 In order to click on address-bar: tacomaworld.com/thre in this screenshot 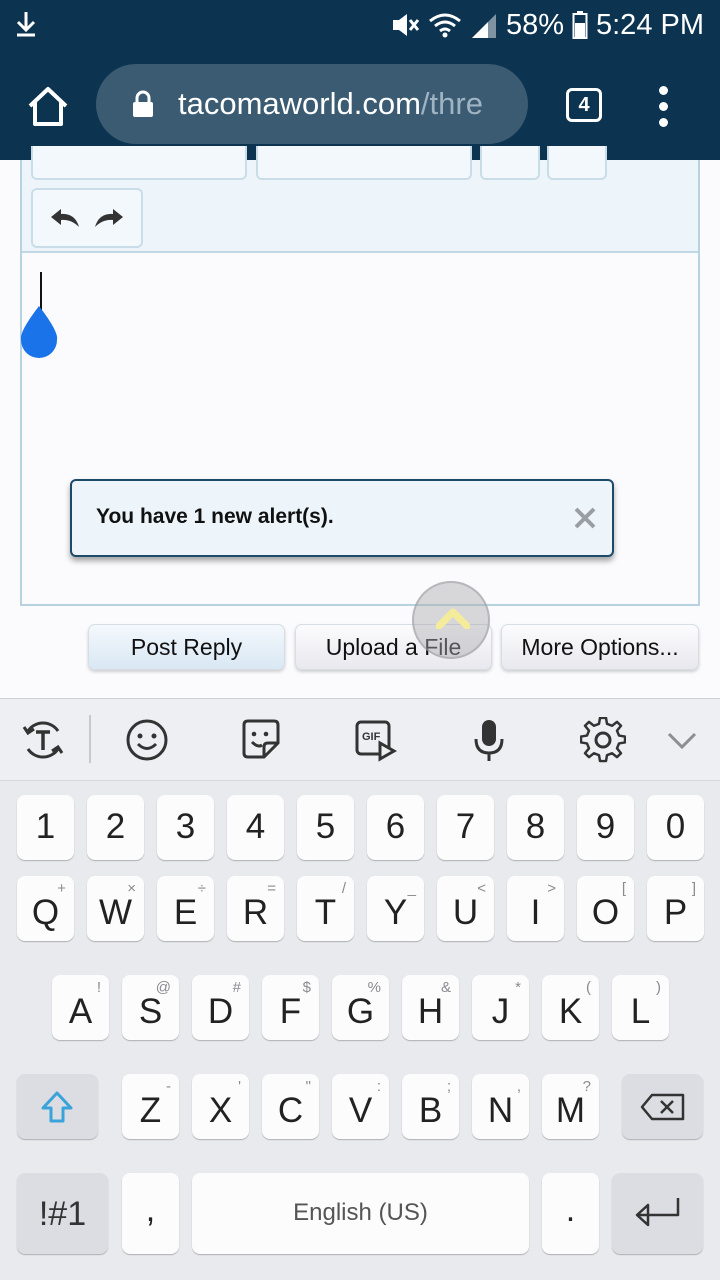, I will do `click(312, 104)`.